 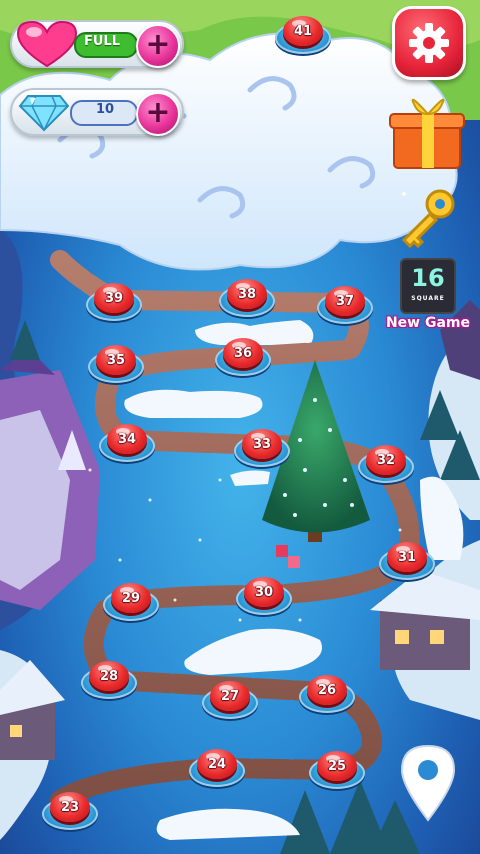 I want to click on level-39-button: 39, so click(x=114, y=303).